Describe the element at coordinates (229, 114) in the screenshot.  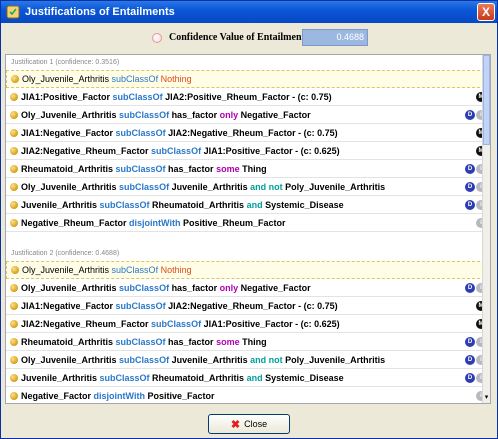
I see `axiom-token: only` at that location.